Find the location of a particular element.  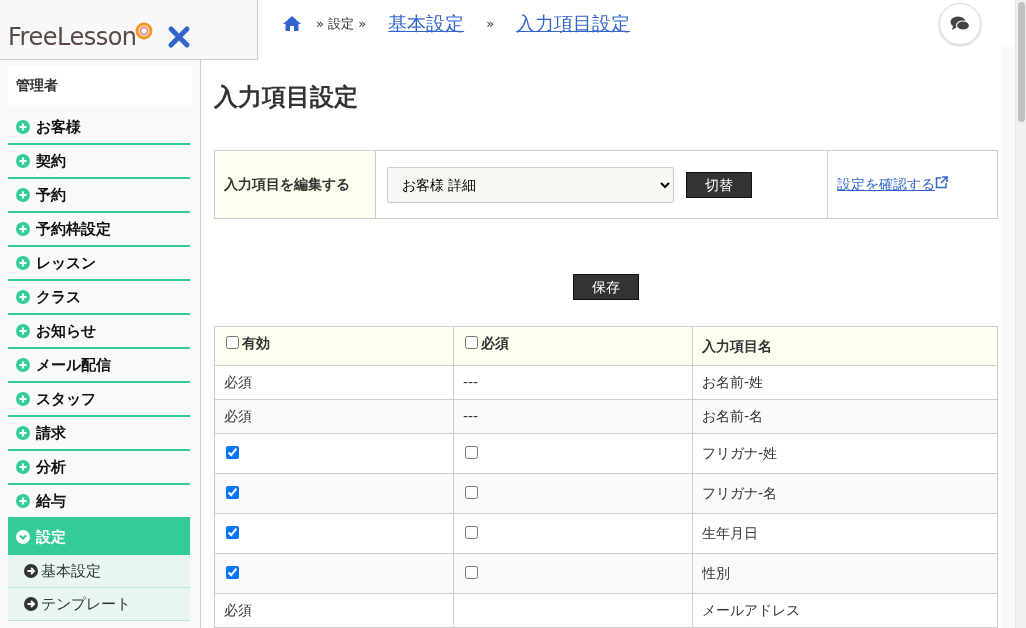

column-header: 必須 is located at coordinates (495, 343).